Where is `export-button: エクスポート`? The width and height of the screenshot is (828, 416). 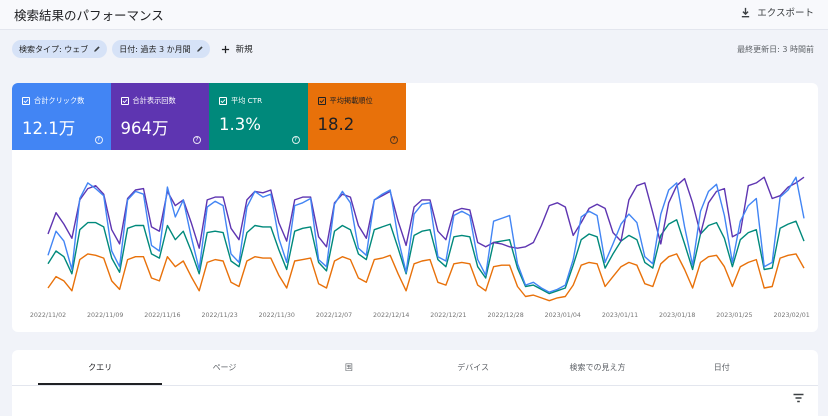 export-button: エクスポート is located at coordinates (777, 12).